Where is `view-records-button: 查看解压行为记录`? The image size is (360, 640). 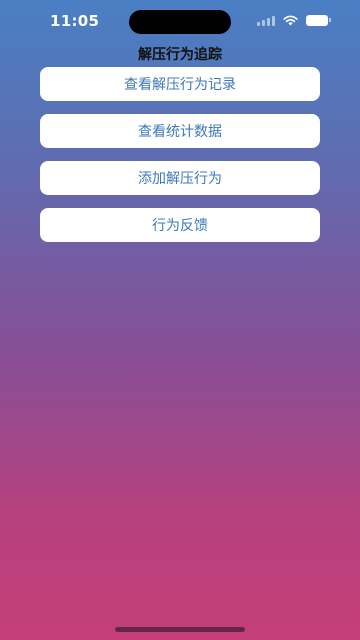
view-records-button: 查看解压行为记录 is located at coordinates (180, 84).